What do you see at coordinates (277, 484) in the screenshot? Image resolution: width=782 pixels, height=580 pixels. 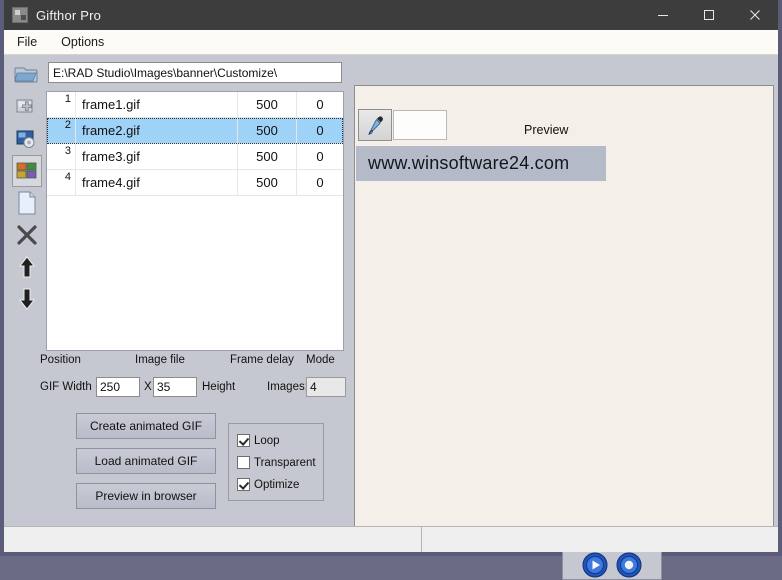 I see `checkbox-optimize-label: Optimize` at bounding box center [277, 484].